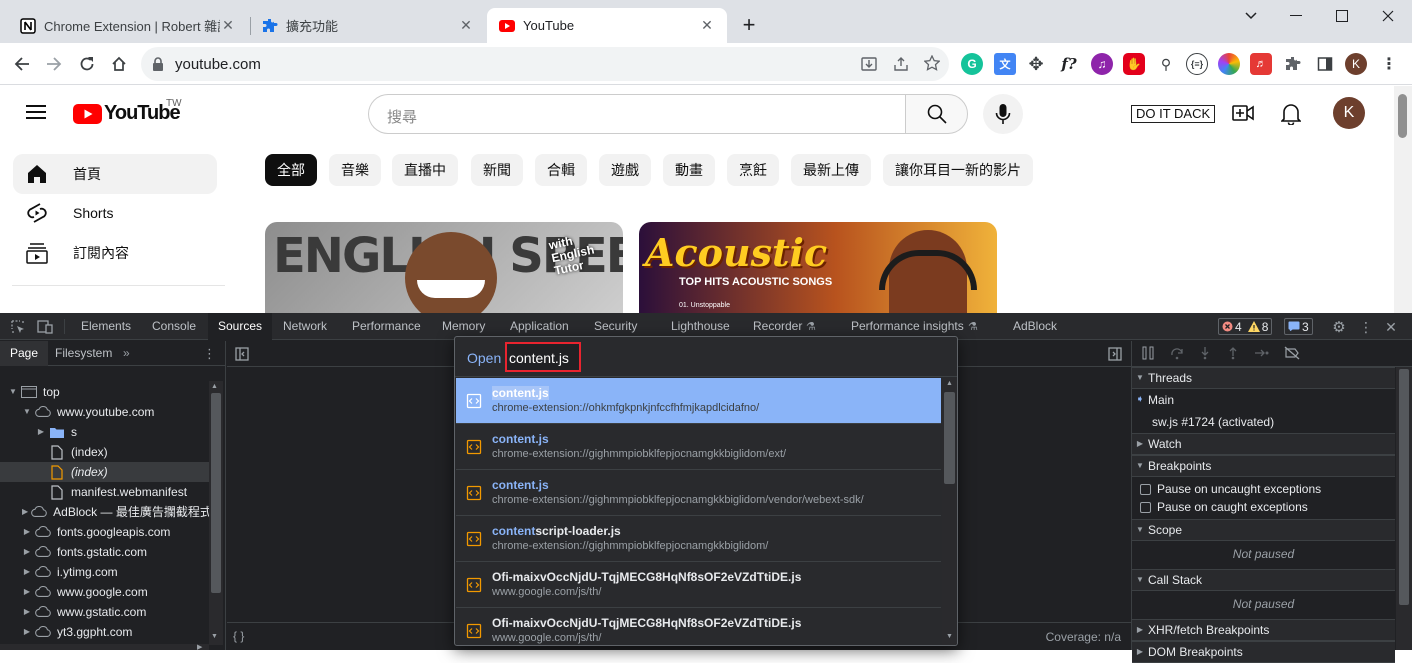 This screenshot has width=1412, height=663. What do you see at coordinates (105, 412) in the screenshot?
I see `tree-item: ▼ www.youtube.com` at bounding box center [105, 412].